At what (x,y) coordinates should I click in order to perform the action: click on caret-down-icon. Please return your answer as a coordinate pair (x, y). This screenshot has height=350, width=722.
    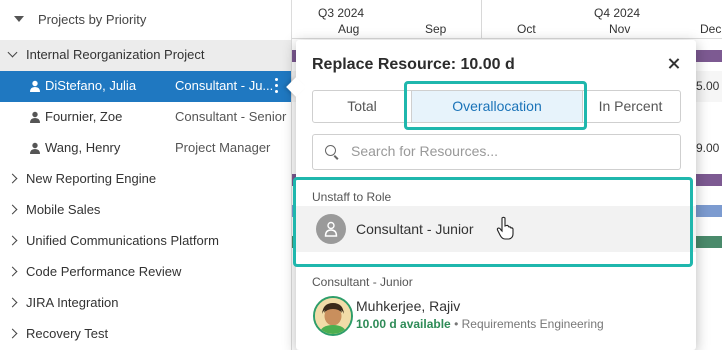
    Looking at the image, I should click on (19, 19).